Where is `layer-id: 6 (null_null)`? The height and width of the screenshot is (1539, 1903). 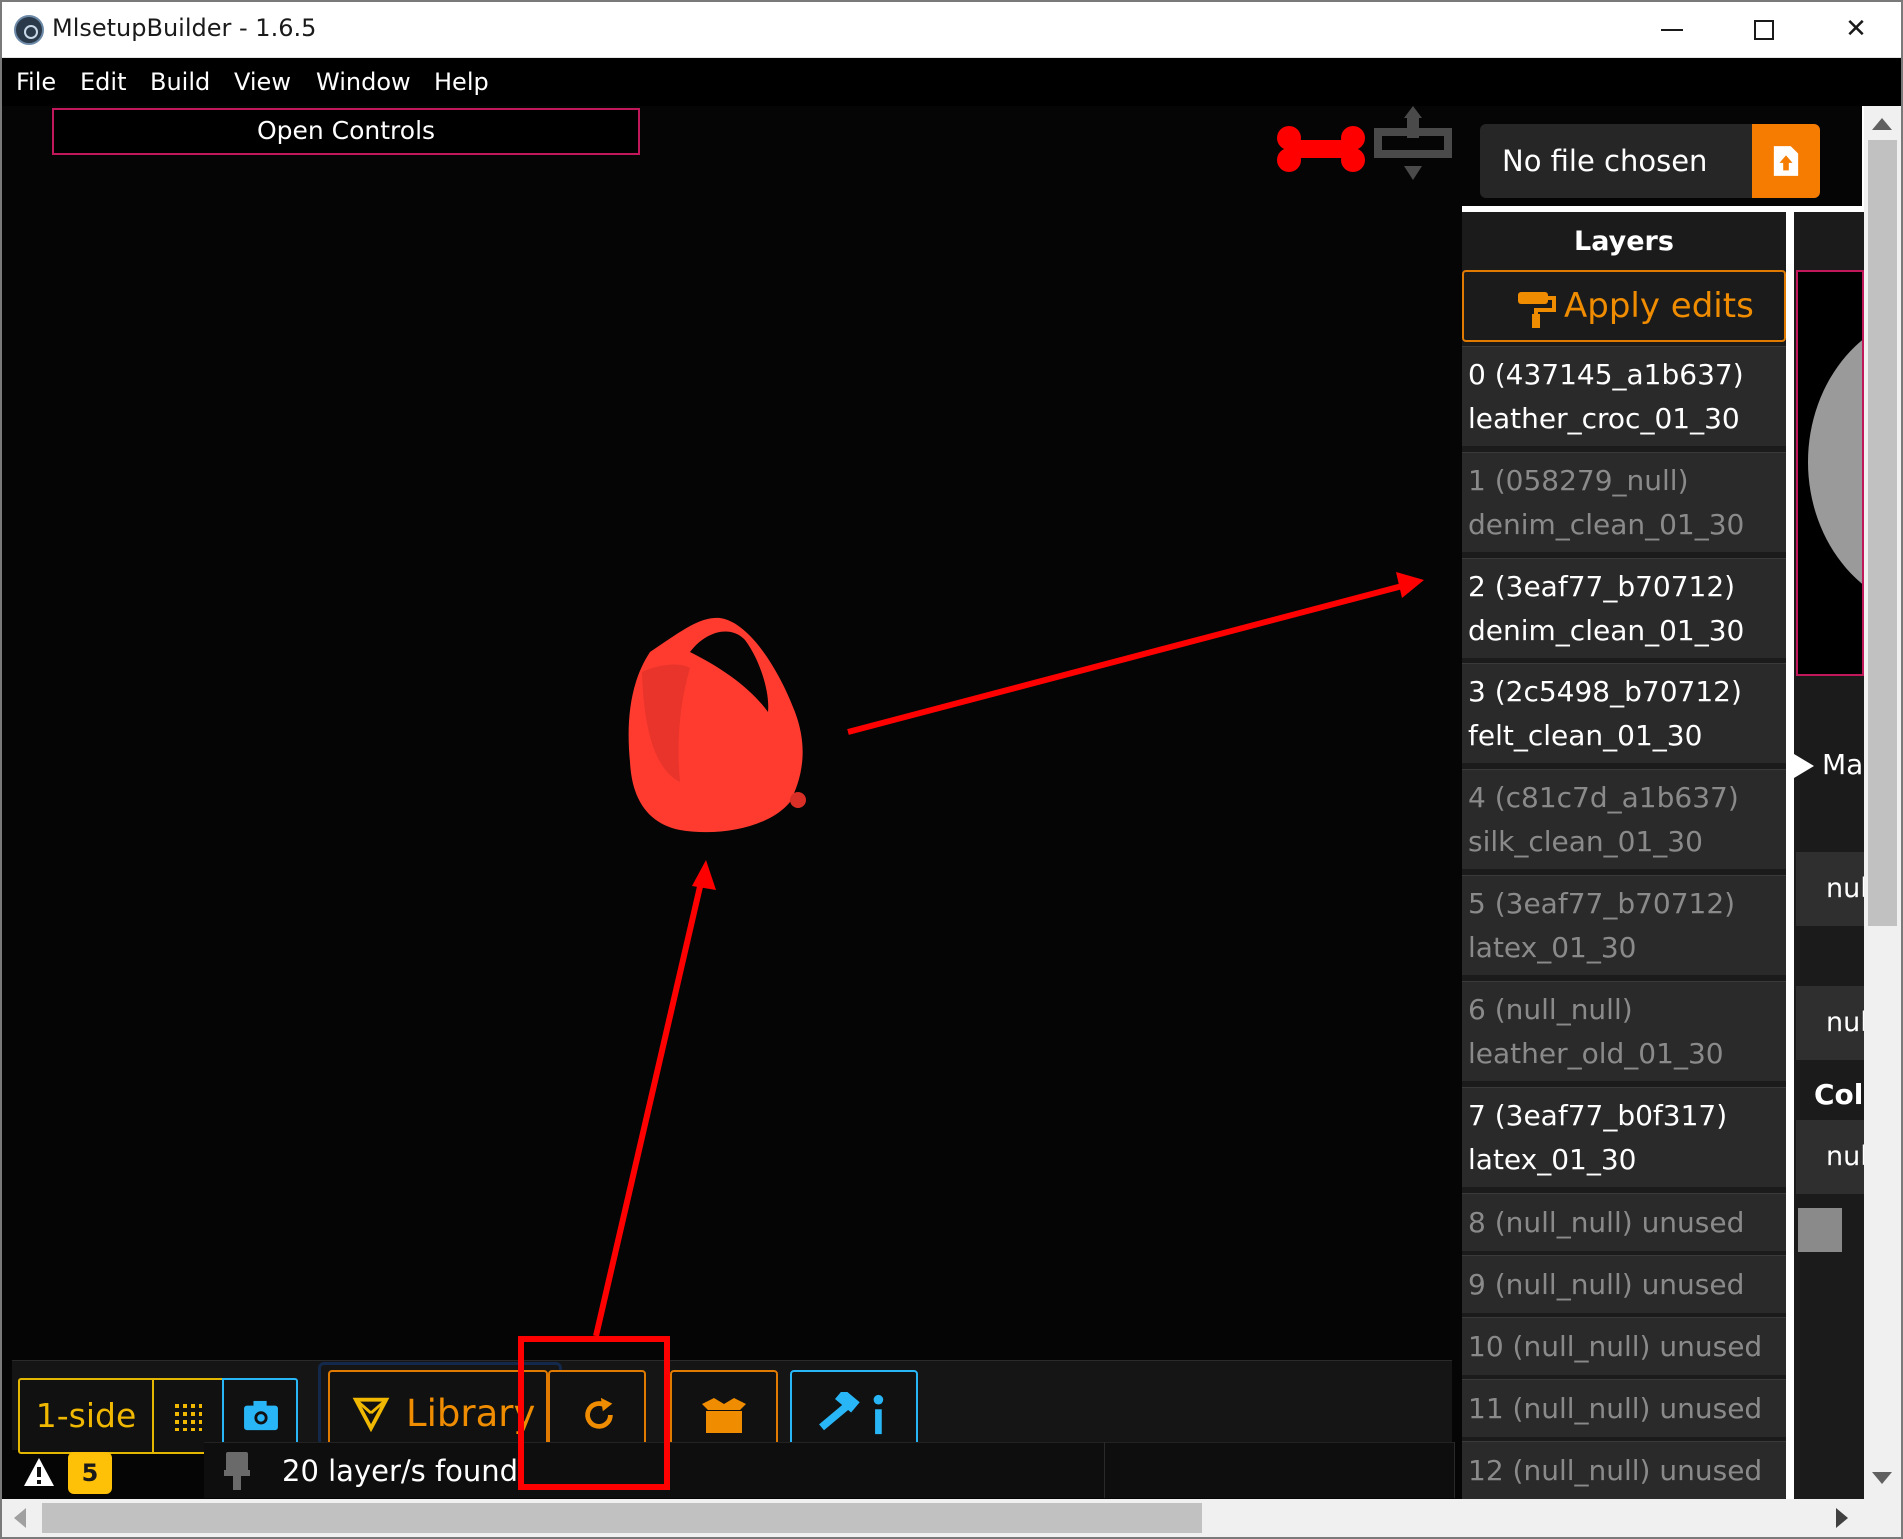
layer-id: 6 (null_null) is located at coordinates (1550, 1009).